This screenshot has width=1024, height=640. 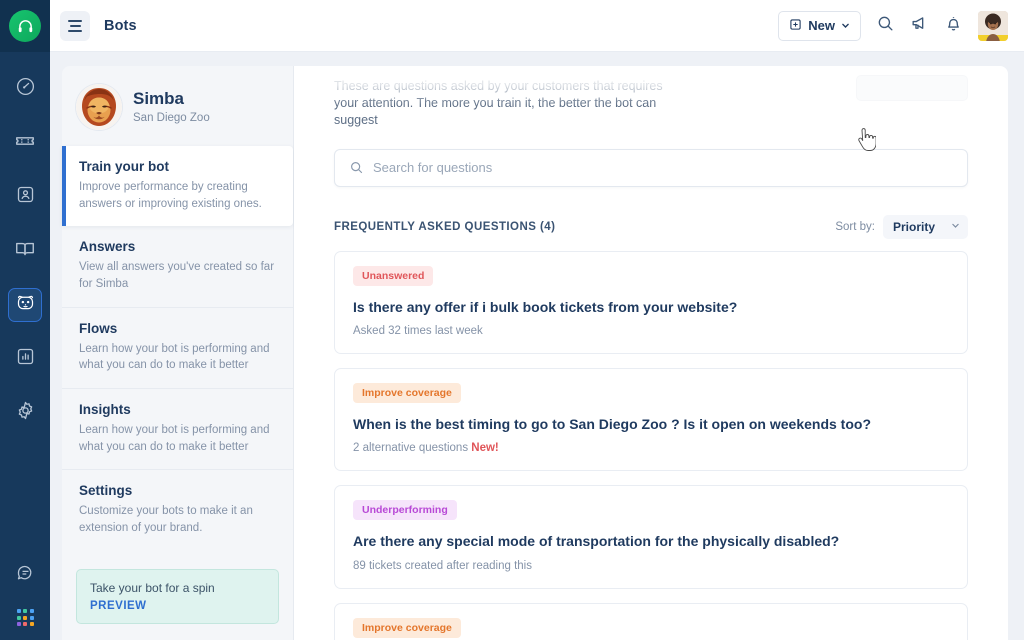 What do you see at coordinates (25, 599) in the screenshot?
I see `rail-bottom-items` at bounding box center [25, 599].